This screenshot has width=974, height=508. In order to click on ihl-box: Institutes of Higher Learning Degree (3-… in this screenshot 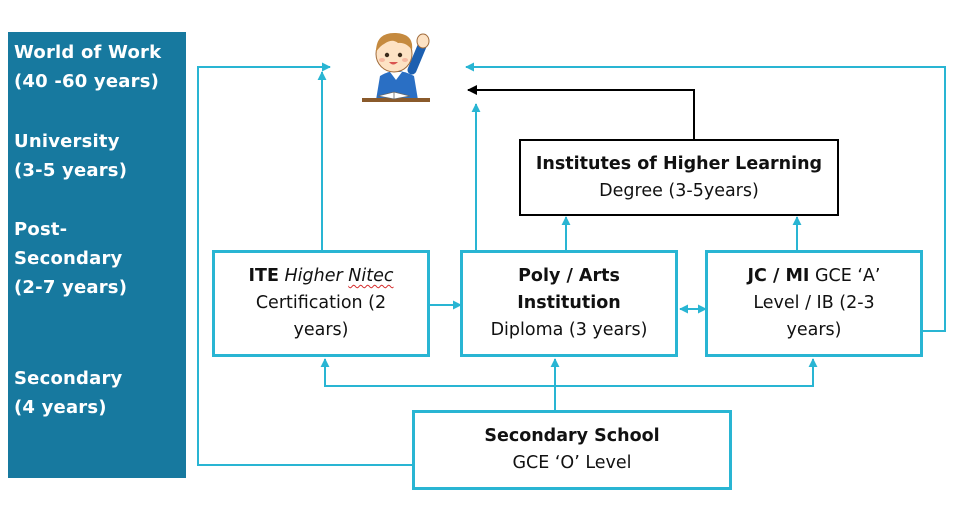, I will do `click(679, 177)`.